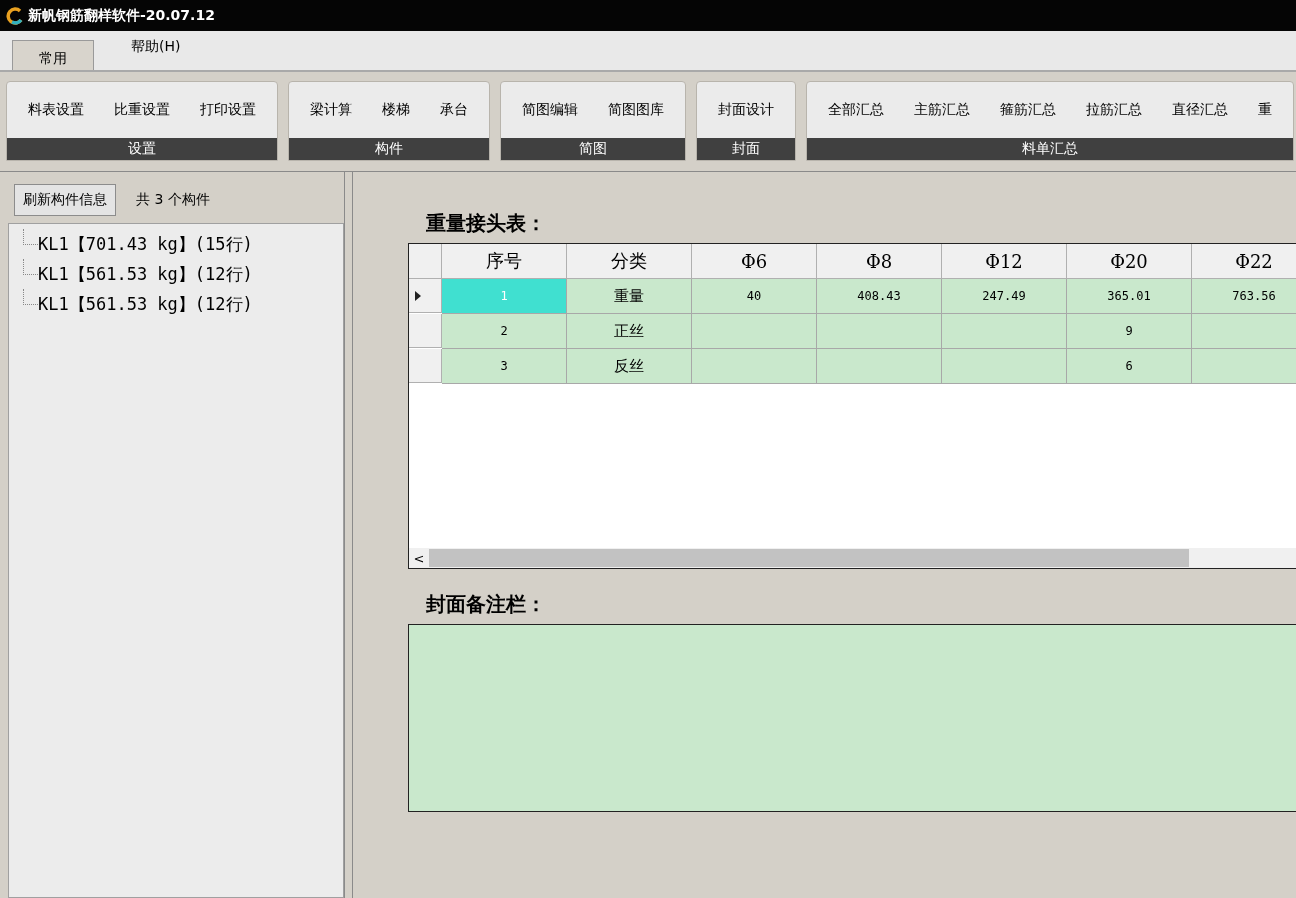  Describe the element at coordinates (142, 110) in the screenshot. I see `ribbon-button: 比重设置` at that location.